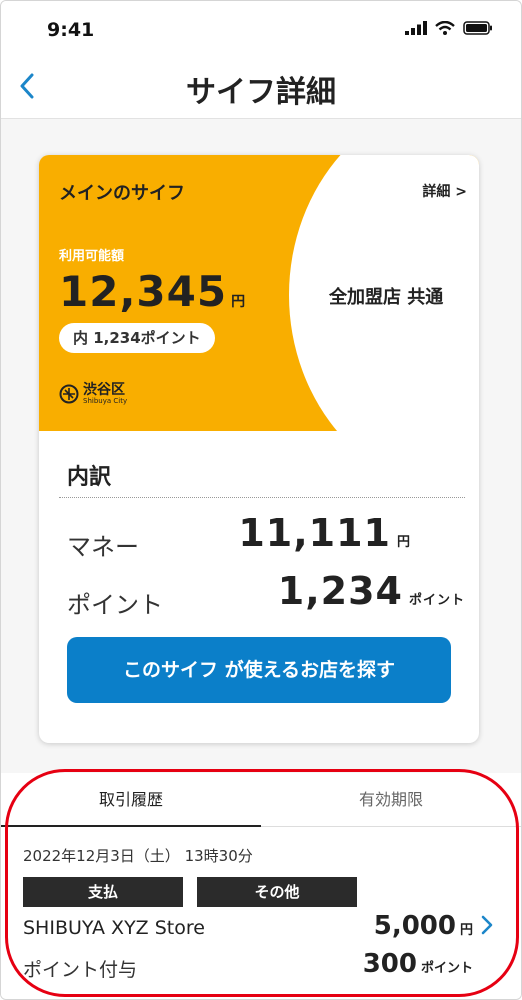 This screenshot has height=1000, width=522. What do you see at coordinates (137, 338) in the screenshot?
I see `points-badge: 内 1,234ポイント` at bounding box center [137, 338].